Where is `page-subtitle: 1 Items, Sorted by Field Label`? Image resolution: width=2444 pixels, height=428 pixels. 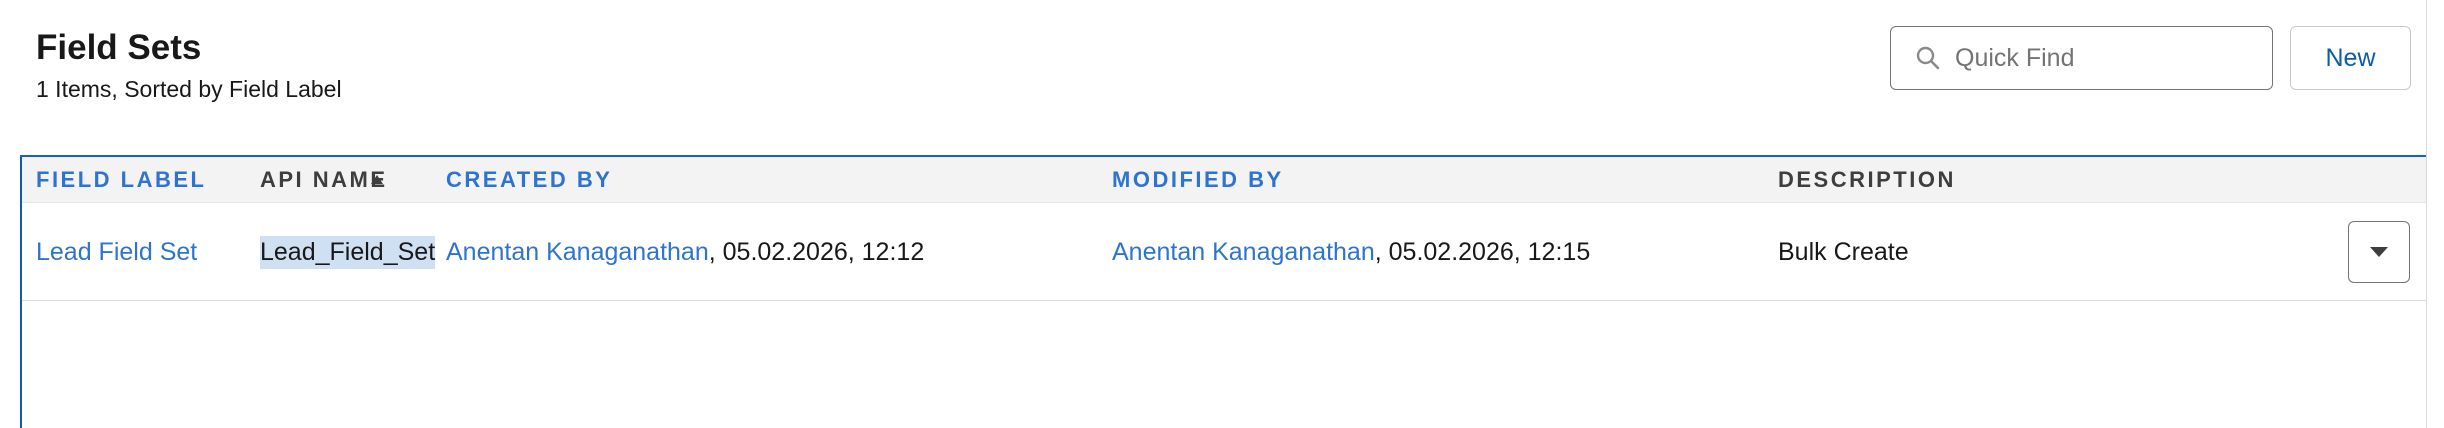
page-subtitle: 1 Items, Sorted by Field Label is located at coordinates (189, 89).